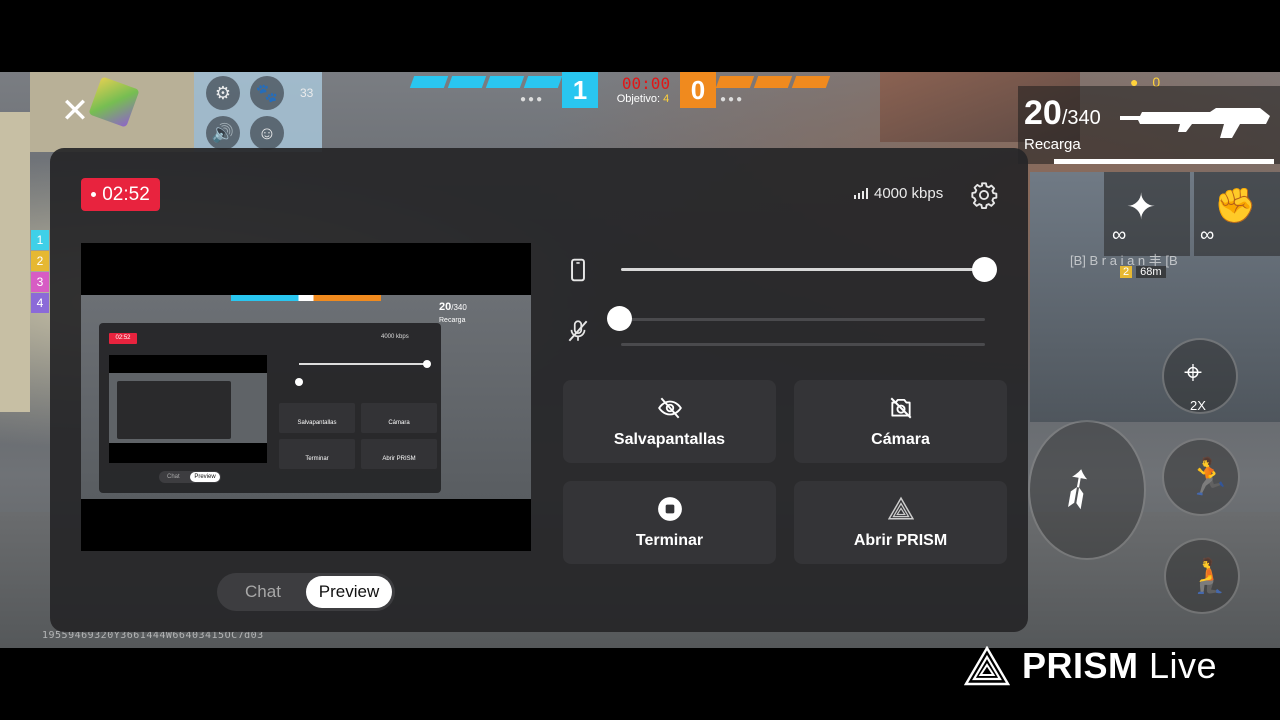 This screenshot has height=720, width=1280. I want to click on preview-tabs: Chat Preview, so click(190, 477).